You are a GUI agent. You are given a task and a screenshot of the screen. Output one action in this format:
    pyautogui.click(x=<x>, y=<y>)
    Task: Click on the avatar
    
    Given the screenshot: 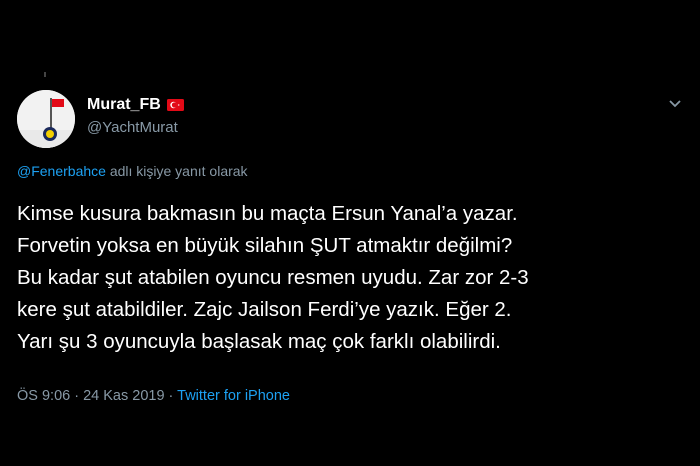 What is the action you would take?
    pyautogui.click(x=46, y=119)
    